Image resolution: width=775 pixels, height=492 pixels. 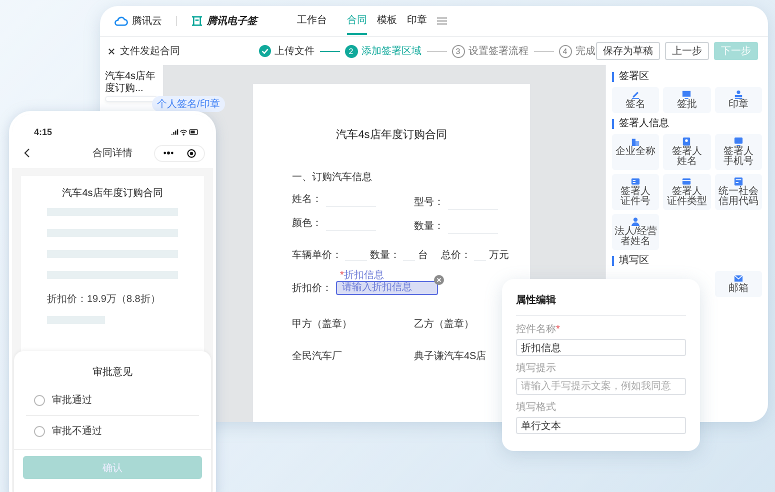 What do you see at coordinates (458, 51) in the screenshot?
I see `step-number: 3` at bounding box center [458, 51].